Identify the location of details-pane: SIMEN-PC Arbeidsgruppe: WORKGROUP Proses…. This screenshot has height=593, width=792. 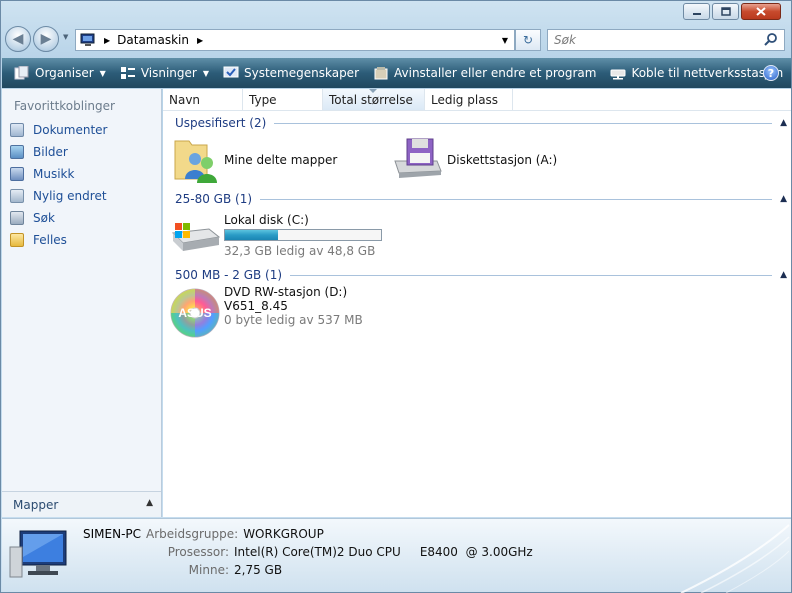
(396, 555).